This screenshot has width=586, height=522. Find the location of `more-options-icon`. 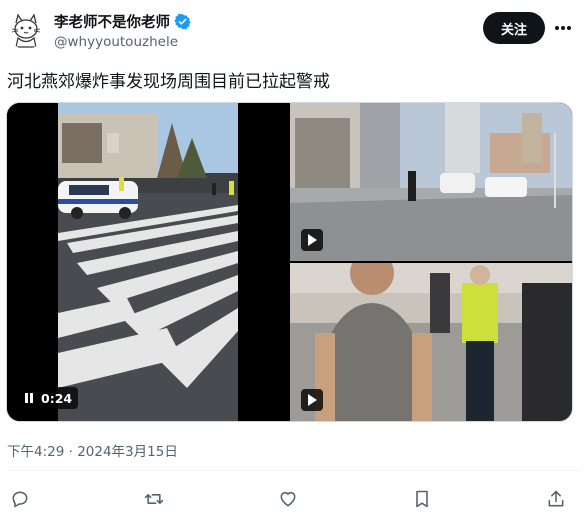

more-options-icon is located at coordinates (563, 28).